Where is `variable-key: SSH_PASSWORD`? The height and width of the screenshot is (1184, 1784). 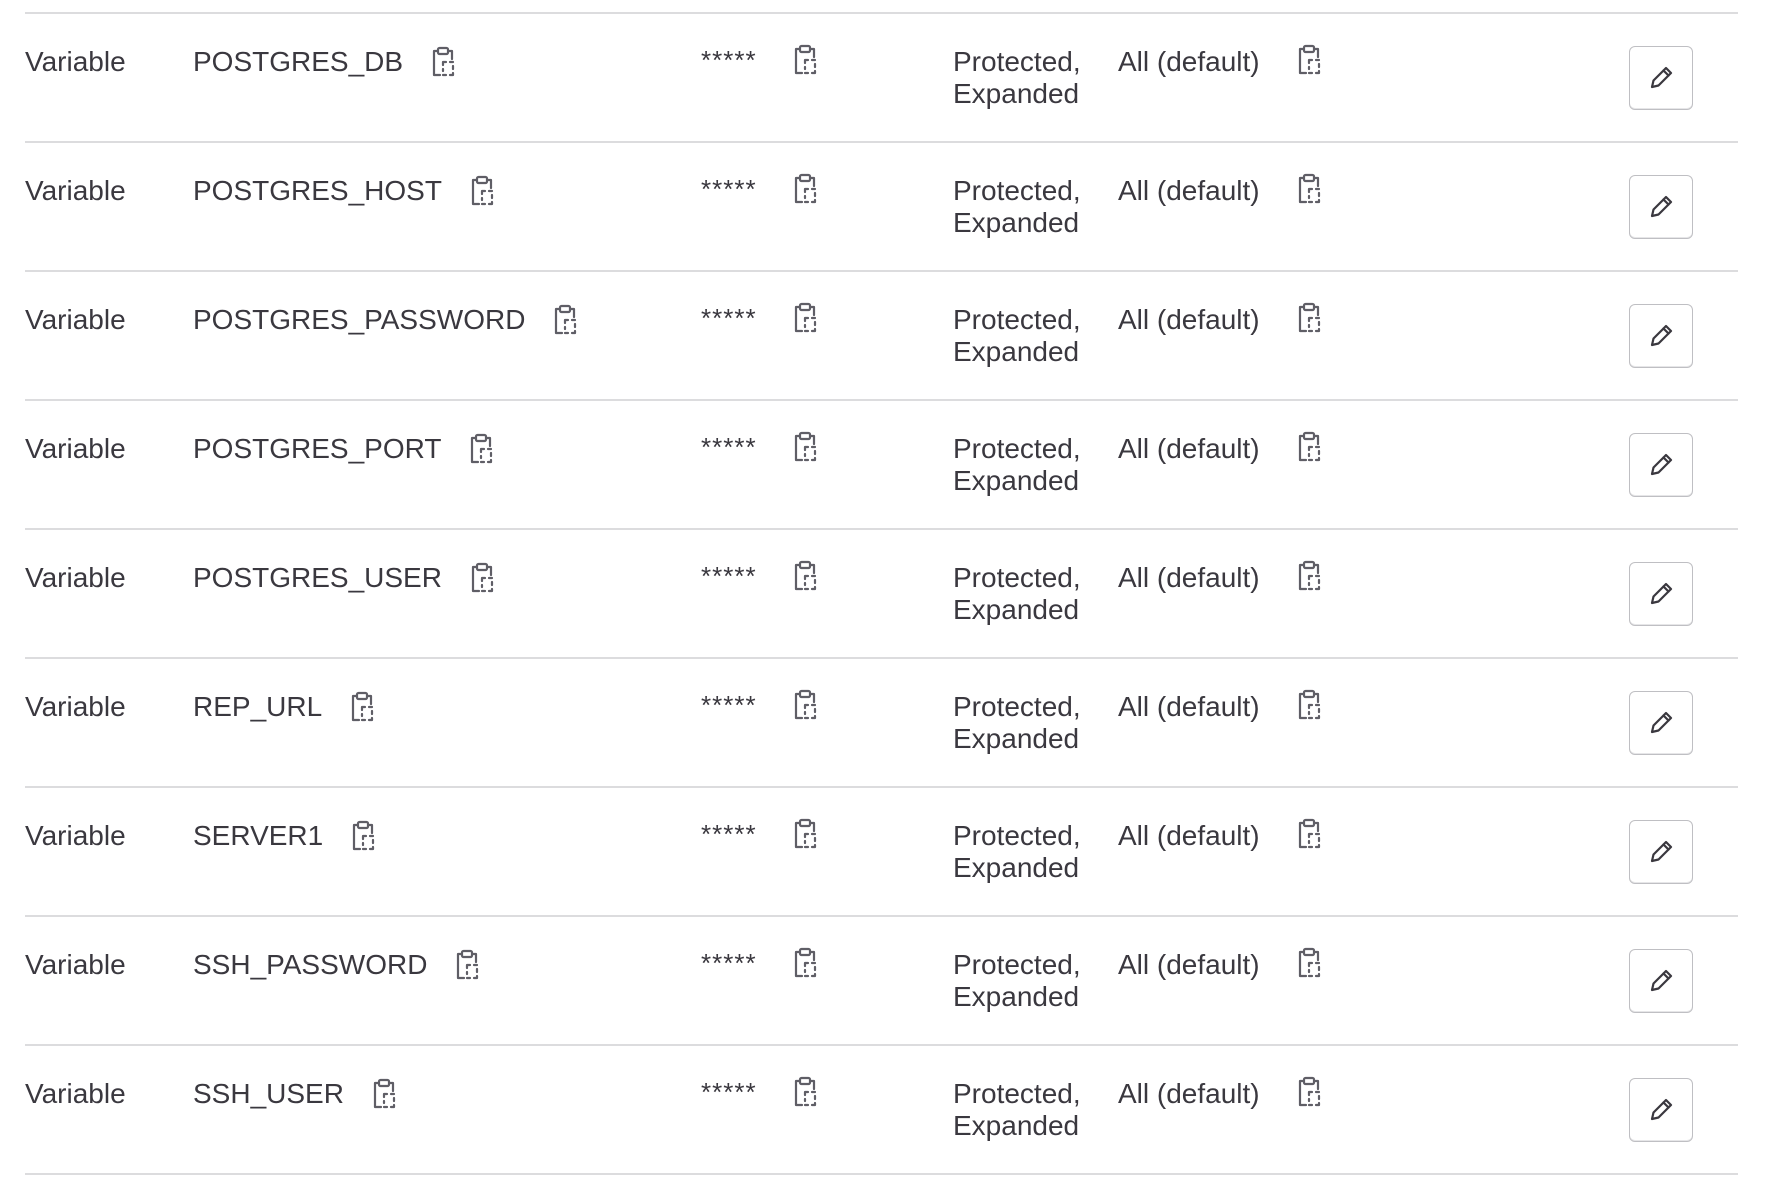 variable-key: SSH_PASSWORD is located at coordinates (310, 964).